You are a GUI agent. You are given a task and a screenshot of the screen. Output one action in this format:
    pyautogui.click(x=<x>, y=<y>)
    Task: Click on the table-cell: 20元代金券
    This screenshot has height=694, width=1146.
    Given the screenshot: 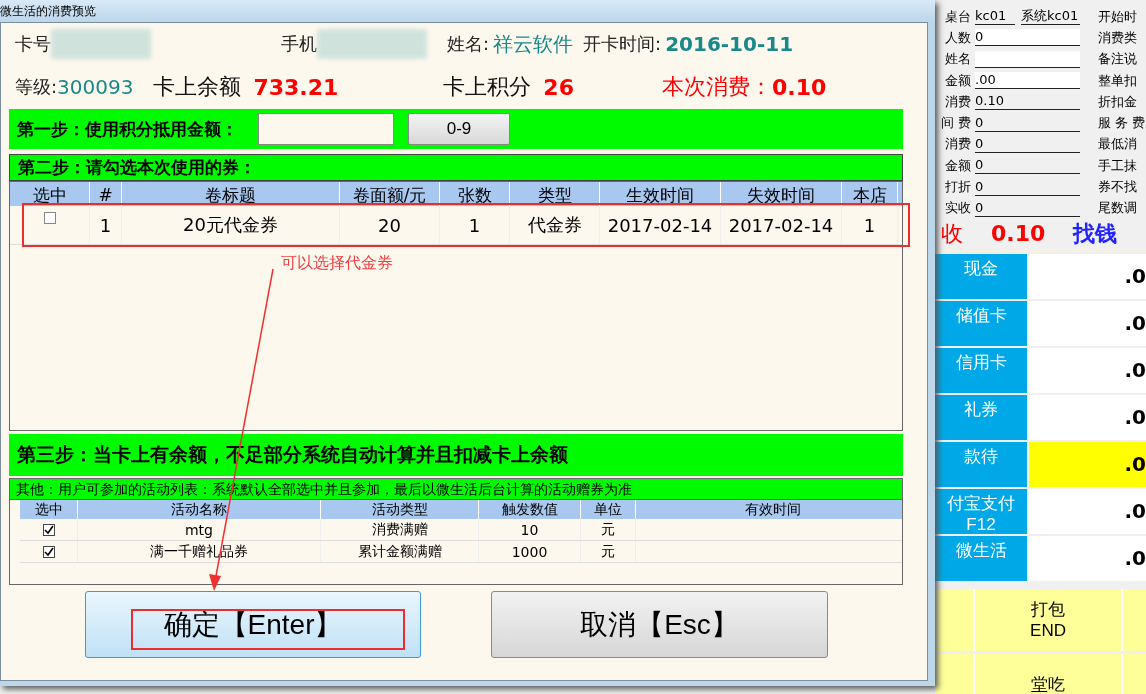 What is the action you would take?
    pyautogui.click(x=231, y=225)
    